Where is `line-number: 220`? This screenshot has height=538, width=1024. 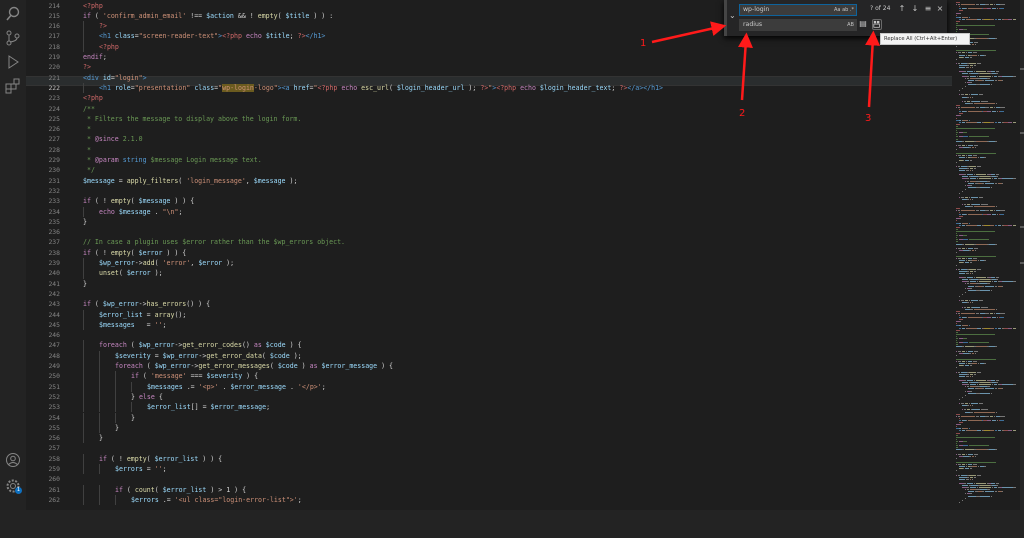
line-number: 220 is located at coordinates (54, 67).